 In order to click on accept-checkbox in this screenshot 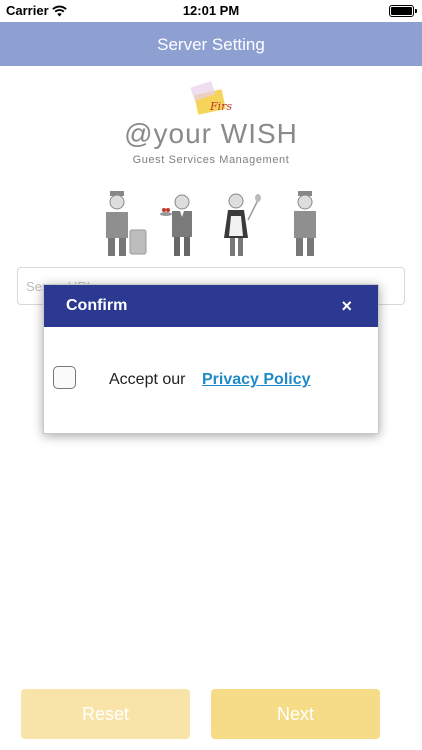, I will do `click(64, 377)`.